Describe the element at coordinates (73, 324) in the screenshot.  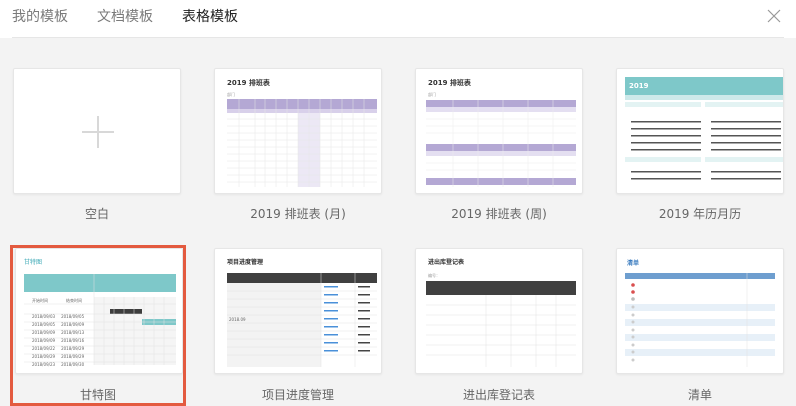
I see `gantt-end-date: 2018/09/09` at that location.